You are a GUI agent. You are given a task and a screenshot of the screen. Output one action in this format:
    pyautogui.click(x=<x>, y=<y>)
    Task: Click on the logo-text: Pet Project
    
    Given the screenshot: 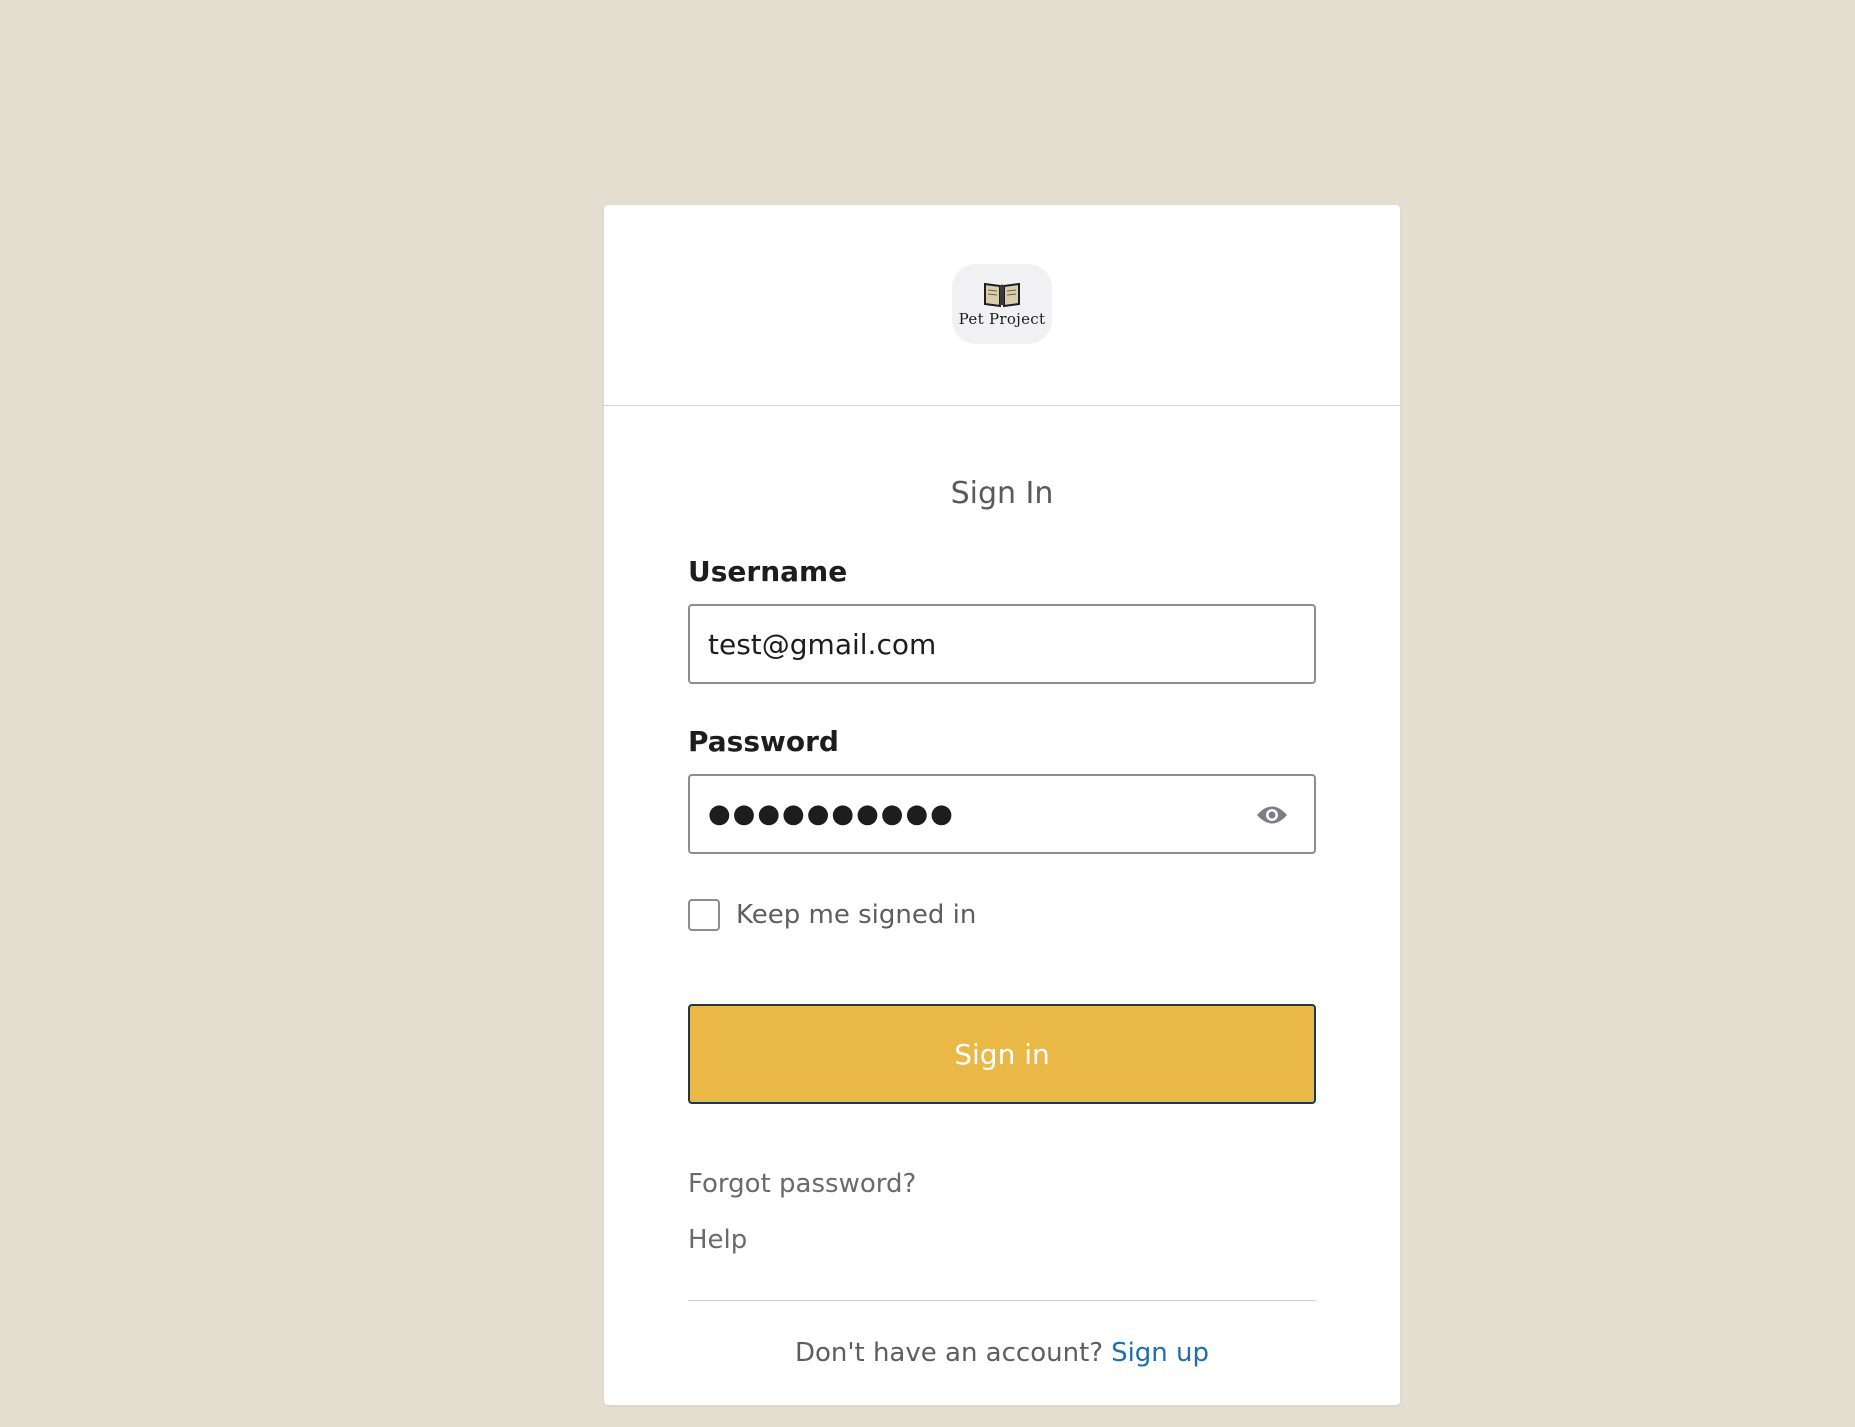 What is the action you would take?
    pyautogui.click(x=1002, y=319)
    